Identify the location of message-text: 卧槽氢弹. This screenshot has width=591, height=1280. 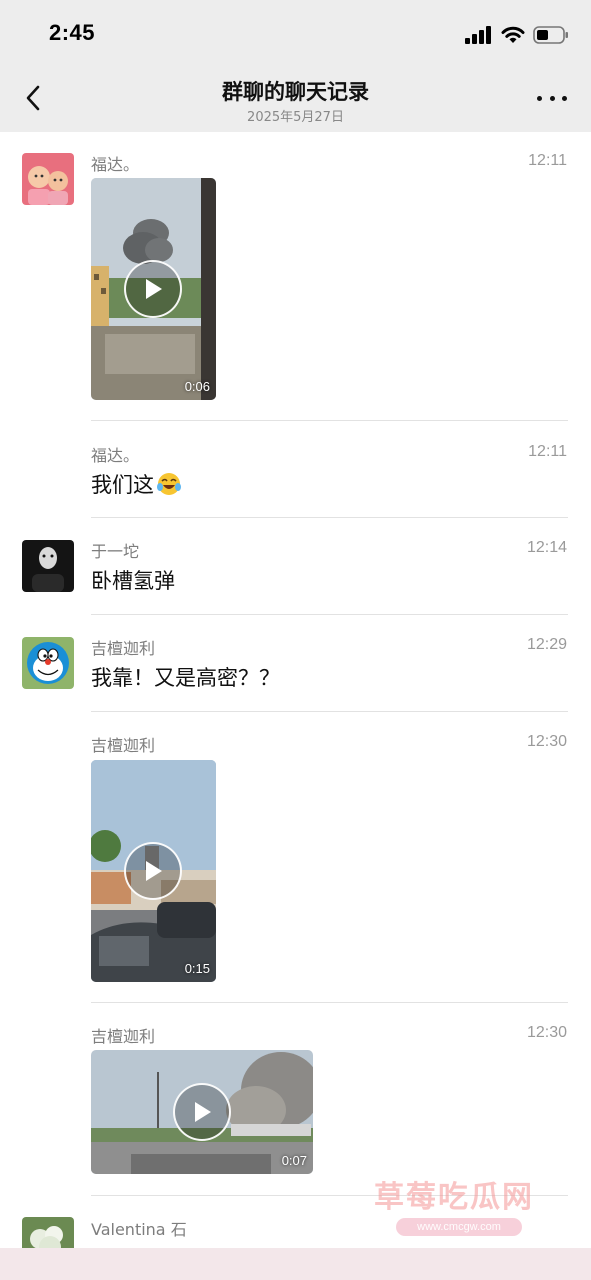
(133, 580).